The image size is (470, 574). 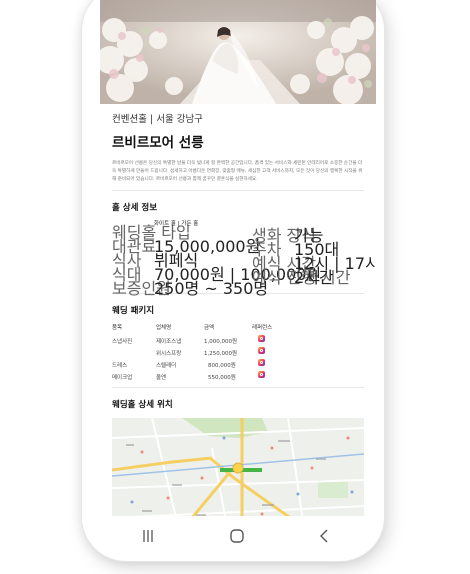 I want to click on column-header: 업체명, so click(x=164, y=328).